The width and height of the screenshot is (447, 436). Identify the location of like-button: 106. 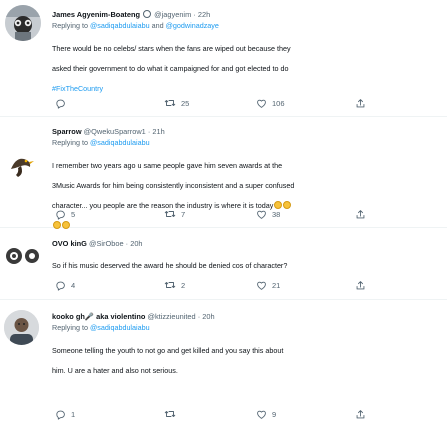
(270, 103).